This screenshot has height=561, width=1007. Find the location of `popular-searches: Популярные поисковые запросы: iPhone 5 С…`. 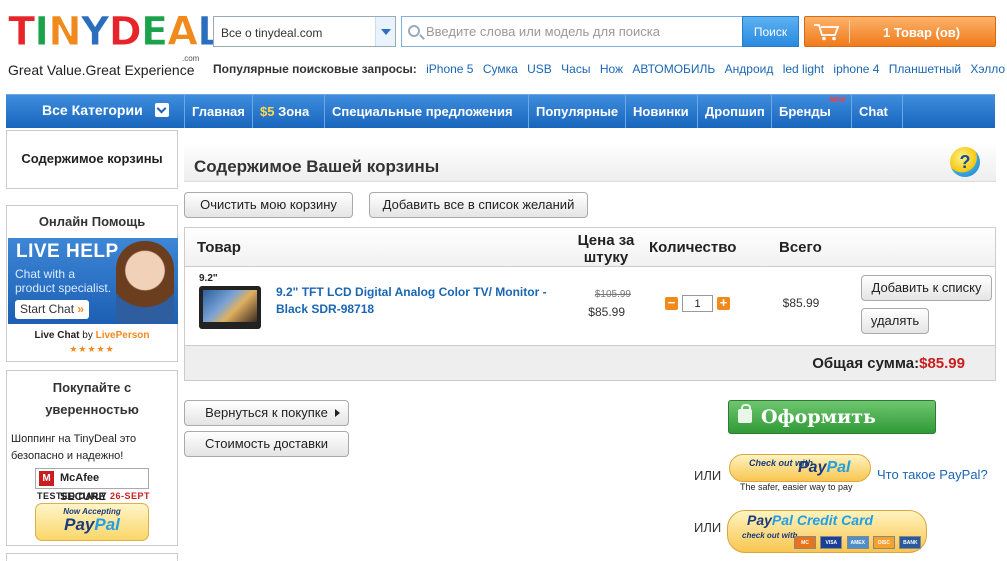

popular-searches: Популярные поисковые запросы: iPhone 5 С… is located at coordinates (610, 69).